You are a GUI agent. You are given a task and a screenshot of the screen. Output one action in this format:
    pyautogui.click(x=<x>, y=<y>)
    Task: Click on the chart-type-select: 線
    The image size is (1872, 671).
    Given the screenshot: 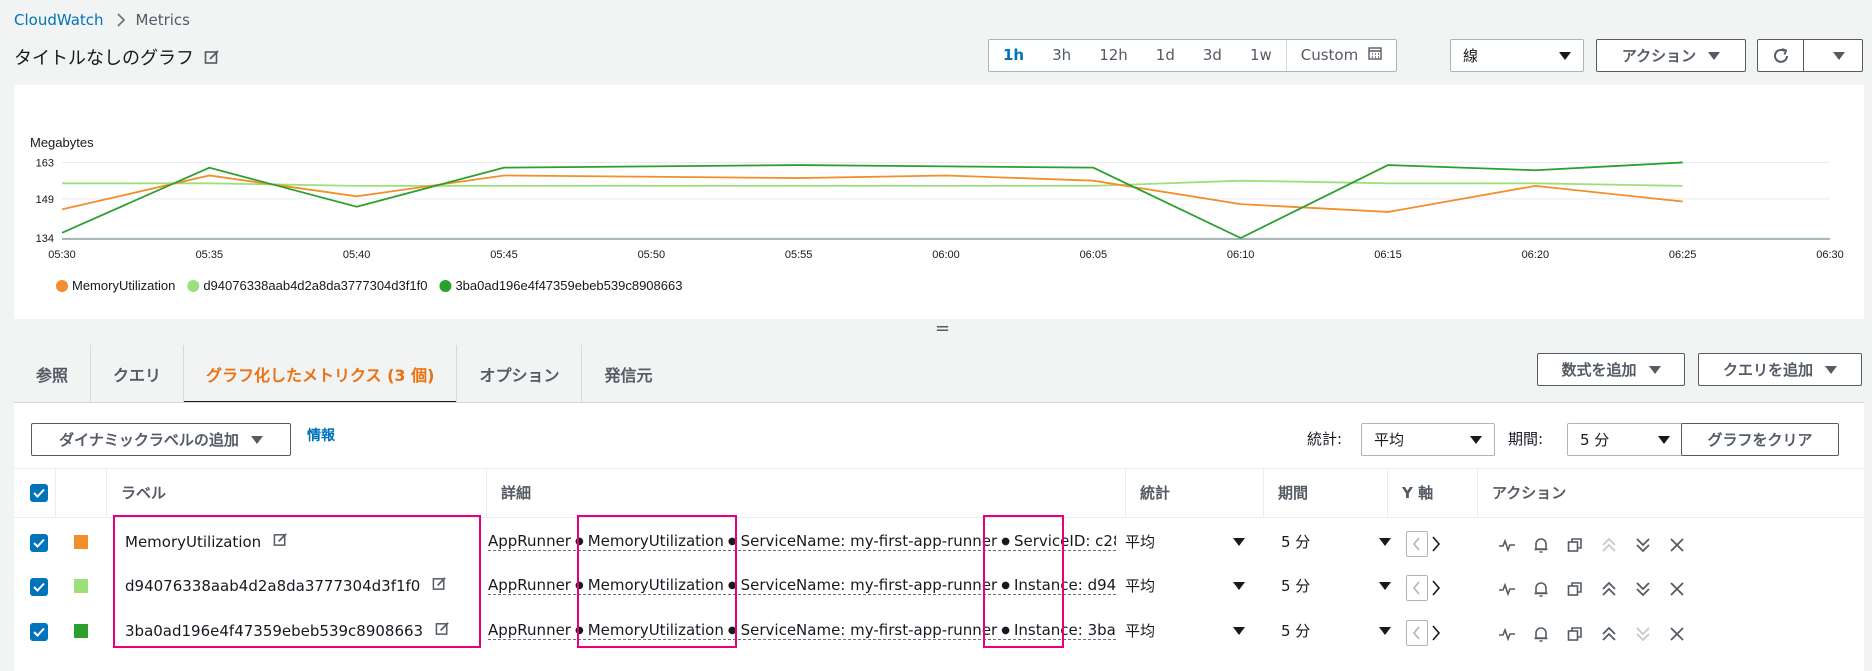 What is the action you would take?
    pyautogui.click(x=1517, y=55)
    